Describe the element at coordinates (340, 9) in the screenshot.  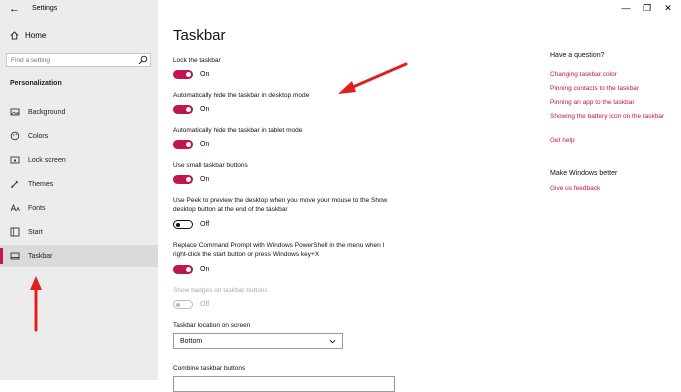
I see `title-bar: ← Settings — ❐ ✕` at that location.